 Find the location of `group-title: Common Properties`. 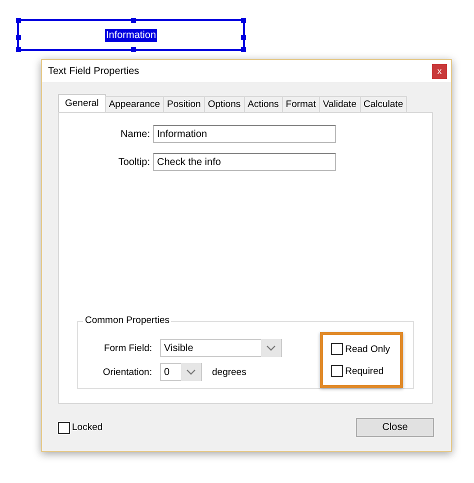

group-title: Common Properties is located at coordinates (127, 320).